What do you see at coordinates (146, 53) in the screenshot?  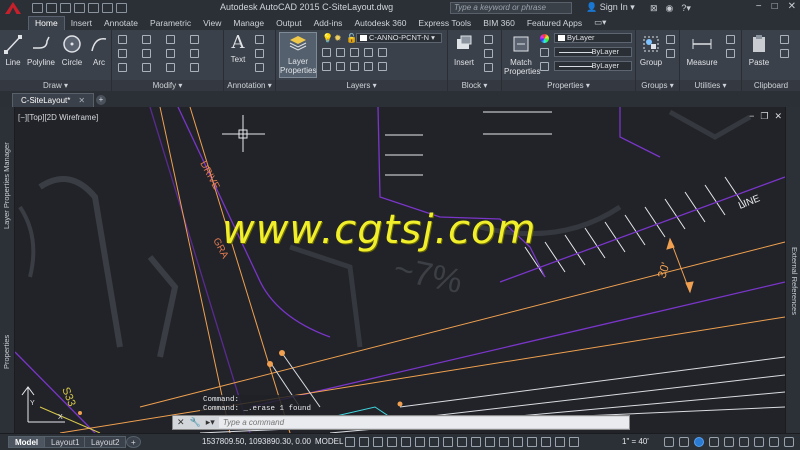 I see `mirror-icon` at bounding box center [146, 53].